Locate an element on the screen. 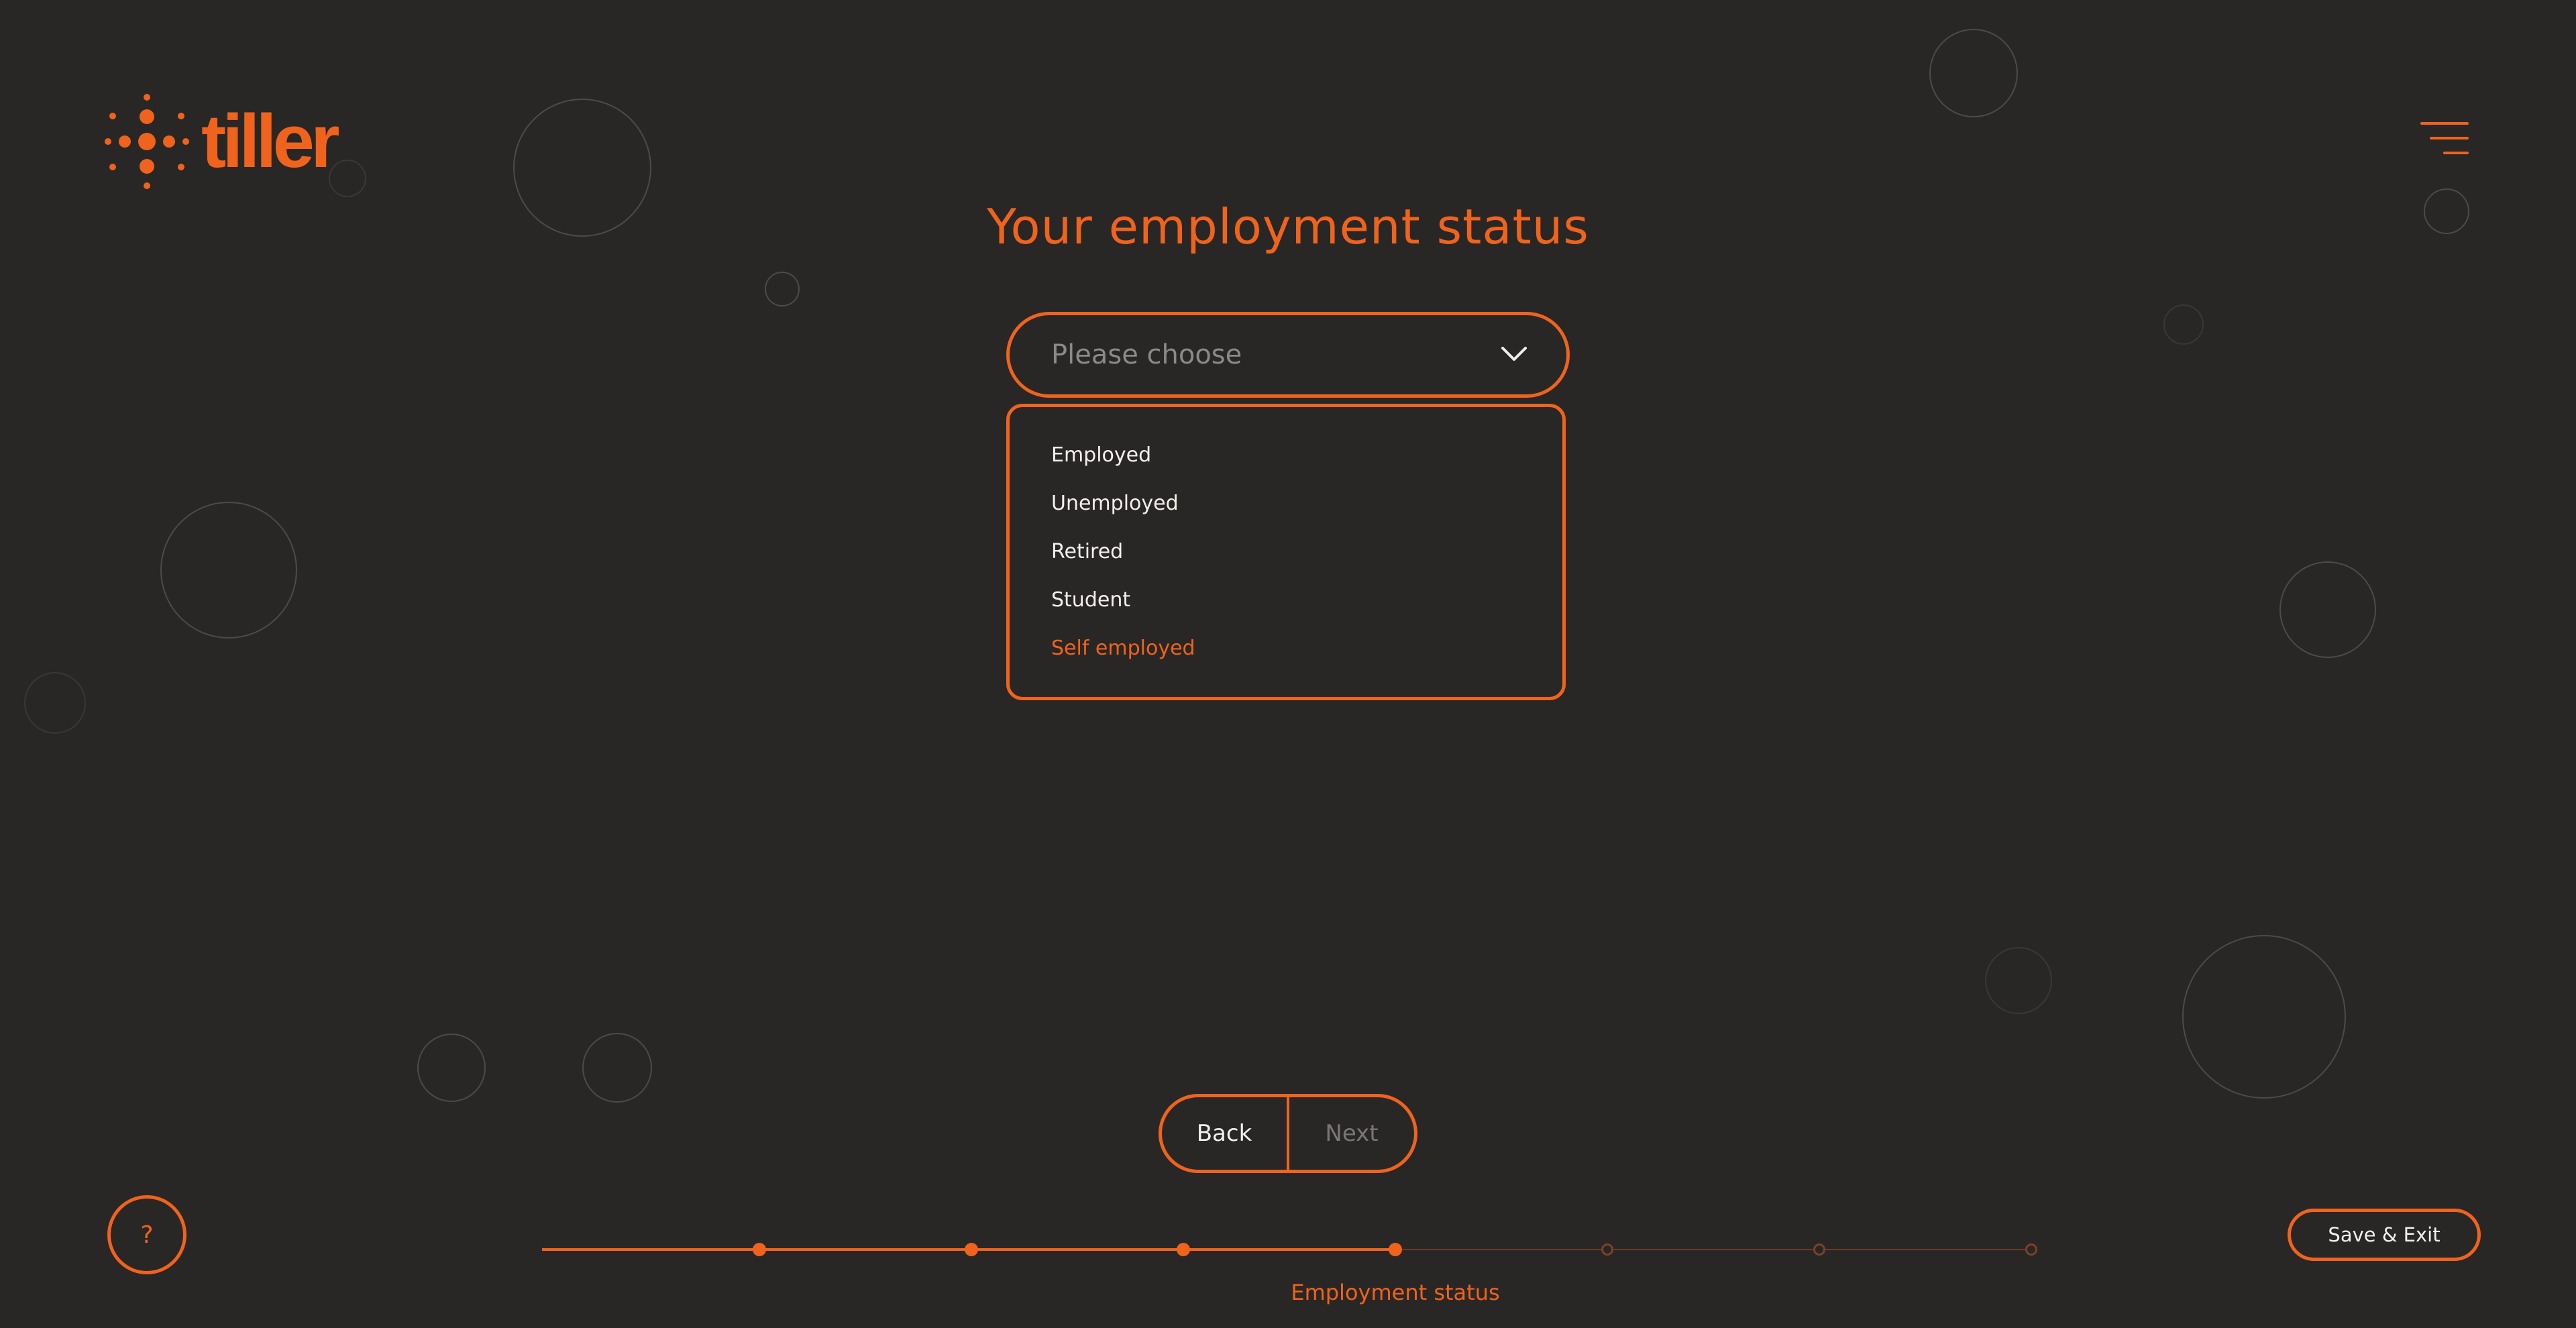 This screenshot has height=1328, width=2576. brand-logo: tiller is located at coordinates (222, 141).